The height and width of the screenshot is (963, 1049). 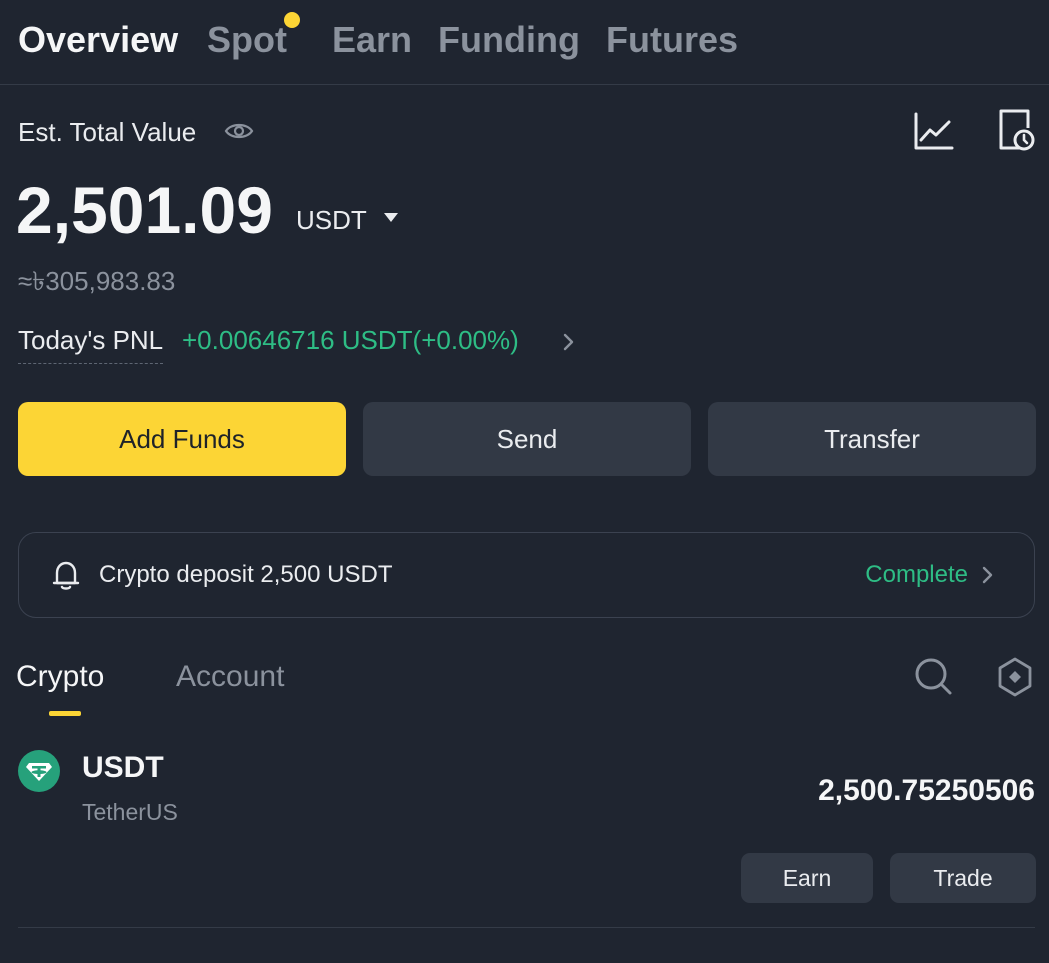 I want to click on tab-futures: Futures, so click(x=672, y=40).